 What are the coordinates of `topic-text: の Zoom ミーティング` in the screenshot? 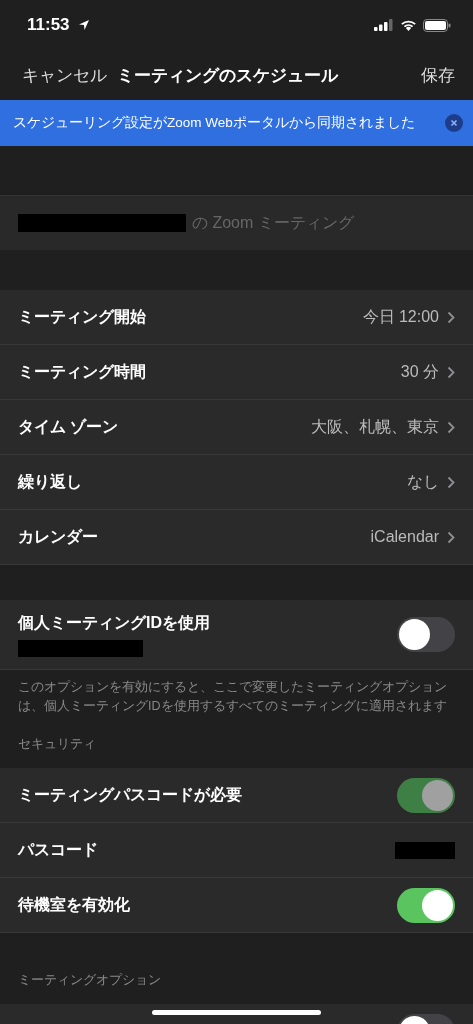 It's located at (273, 222).